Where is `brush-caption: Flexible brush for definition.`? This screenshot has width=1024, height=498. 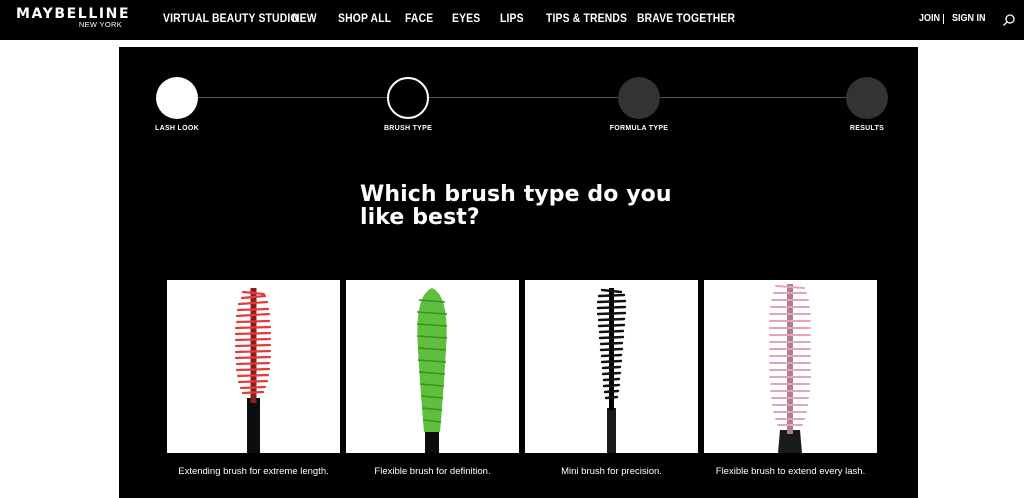 brush-caption: Flexible brush for definition. is located at coordinates (432, 471).